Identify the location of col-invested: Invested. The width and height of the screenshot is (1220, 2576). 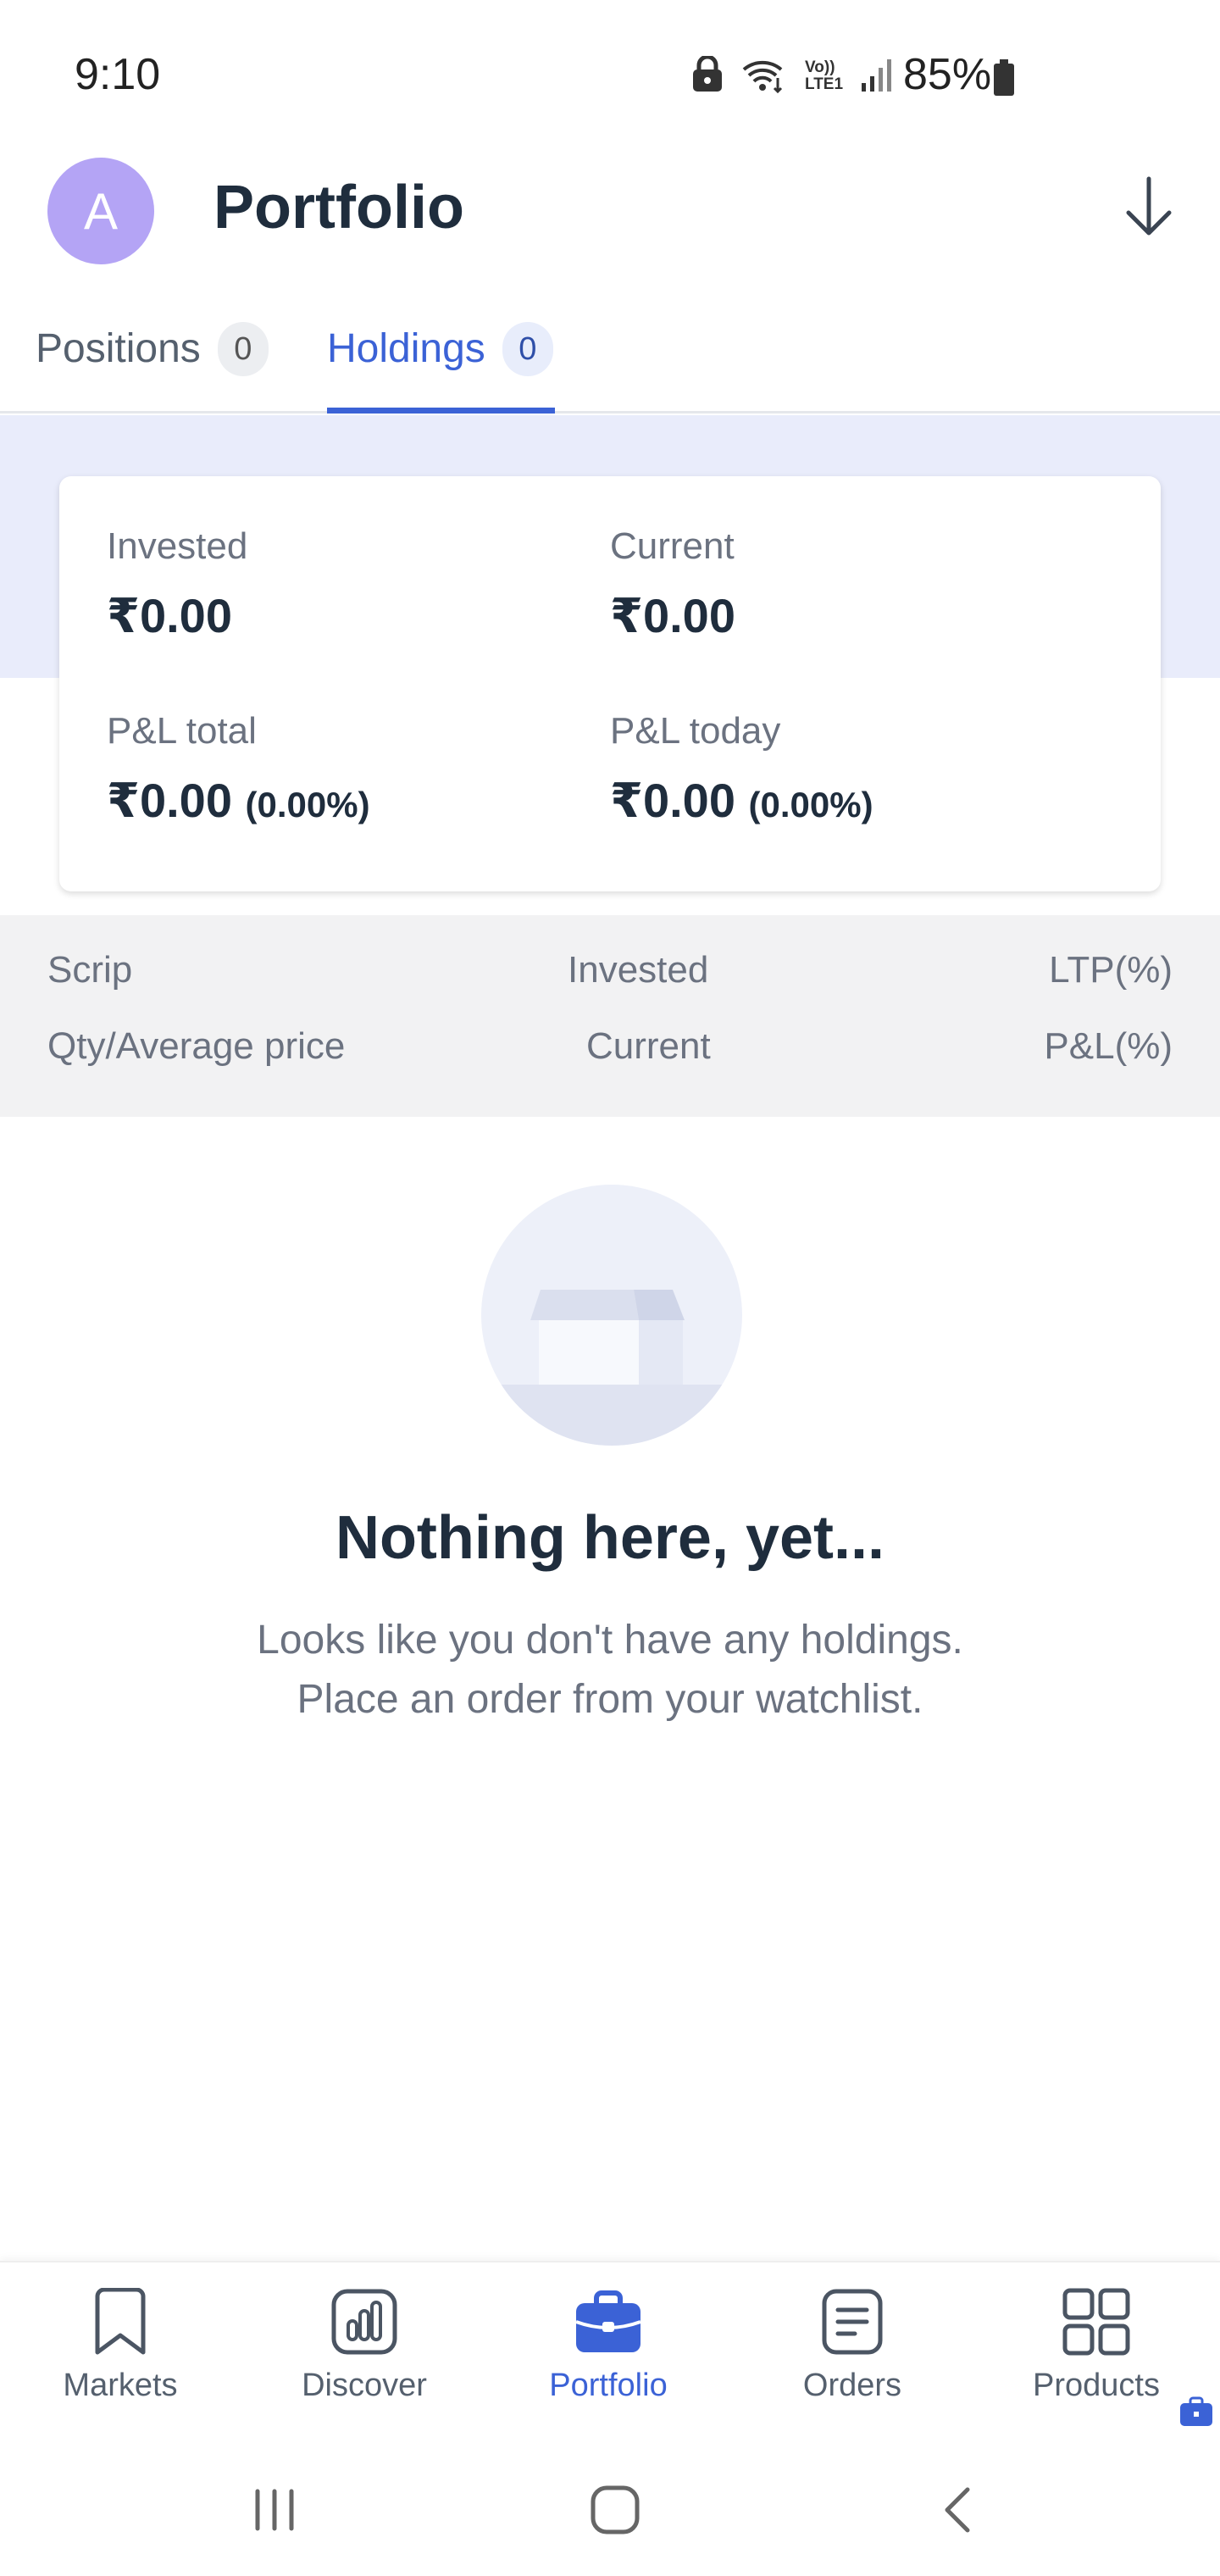
(638, 970).